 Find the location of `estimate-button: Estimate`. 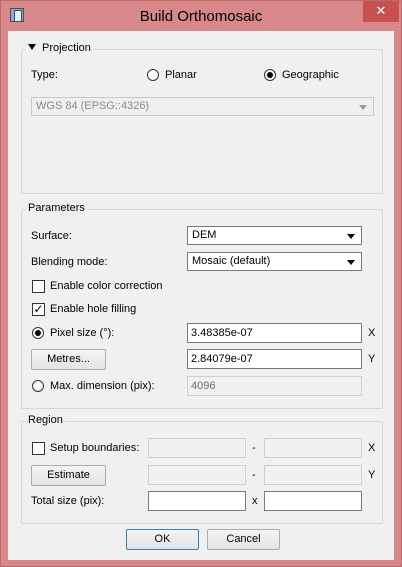

estimate-button: Estimate is located at coordinates (68, 475).